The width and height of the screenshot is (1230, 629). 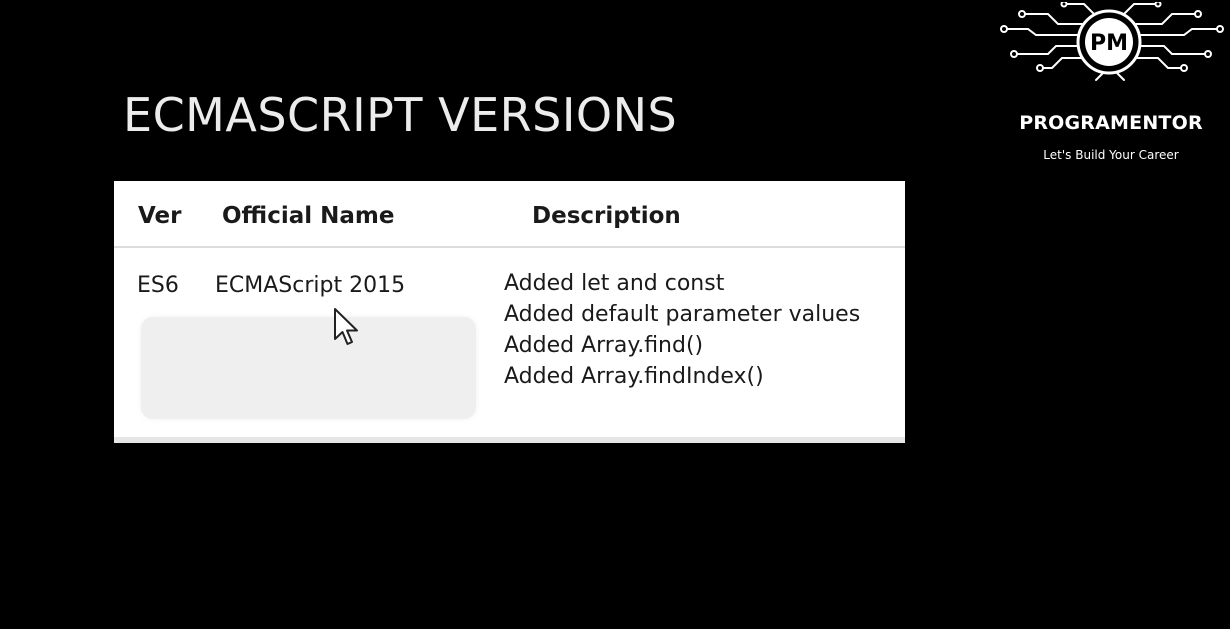 I want to click on header-description: Description, so click(x=606, y=216).